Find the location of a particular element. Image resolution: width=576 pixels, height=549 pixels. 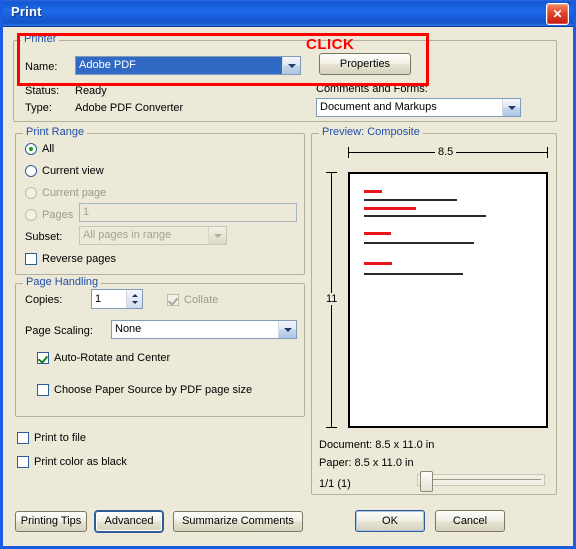

print-range-radio-pages-label: Pages is located at coordinates (58, 215).